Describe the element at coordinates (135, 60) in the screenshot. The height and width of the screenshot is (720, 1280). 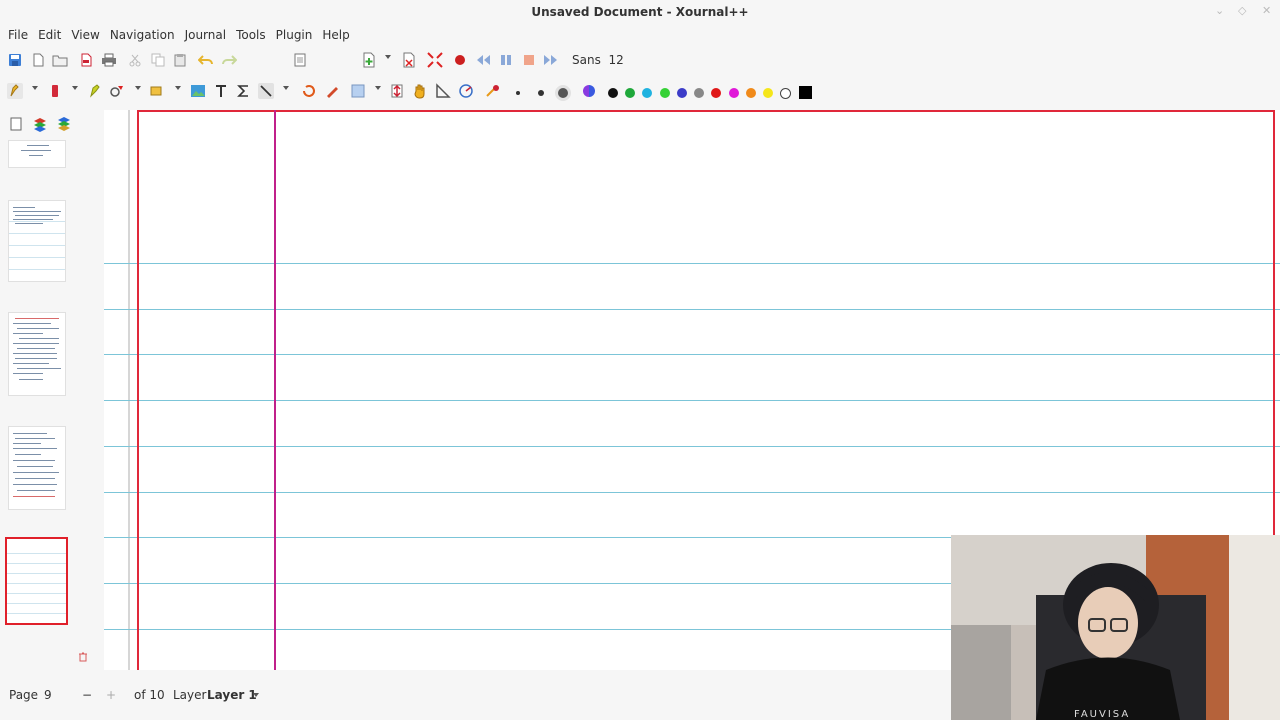
I see `cut-icon` at that location.